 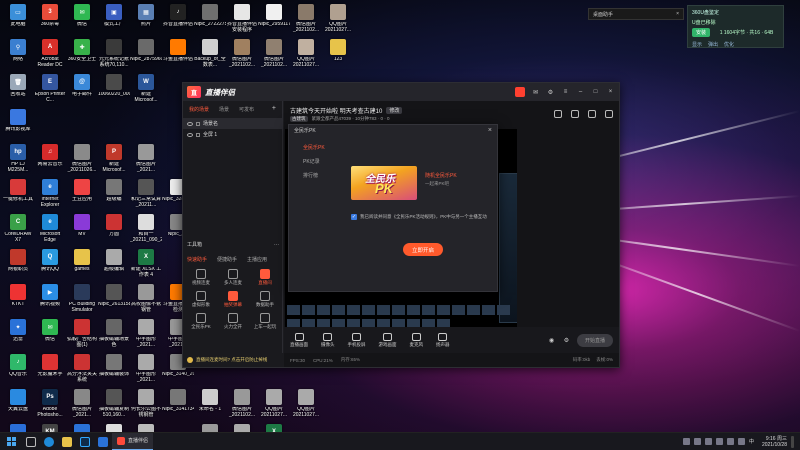 What do you see at coordinates (299, 119) in the screenshot?
I see `room-category-tag: 古建筑` at bounding box center [299, 119].